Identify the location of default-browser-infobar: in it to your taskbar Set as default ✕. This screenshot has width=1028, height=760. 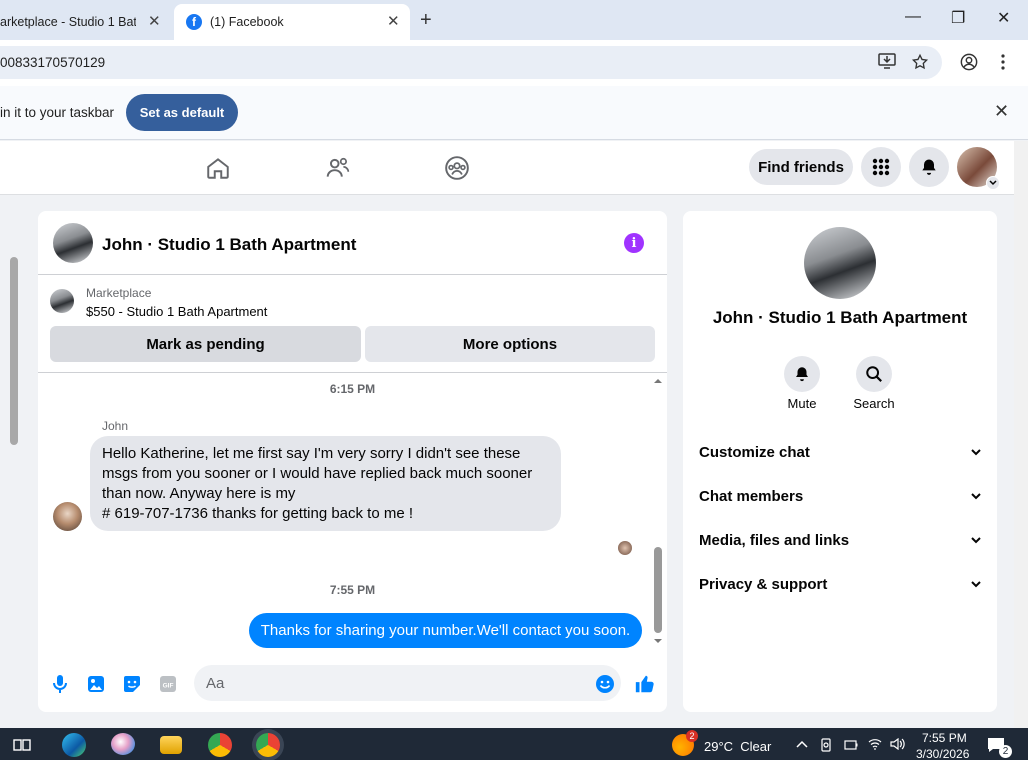
(514, 113).